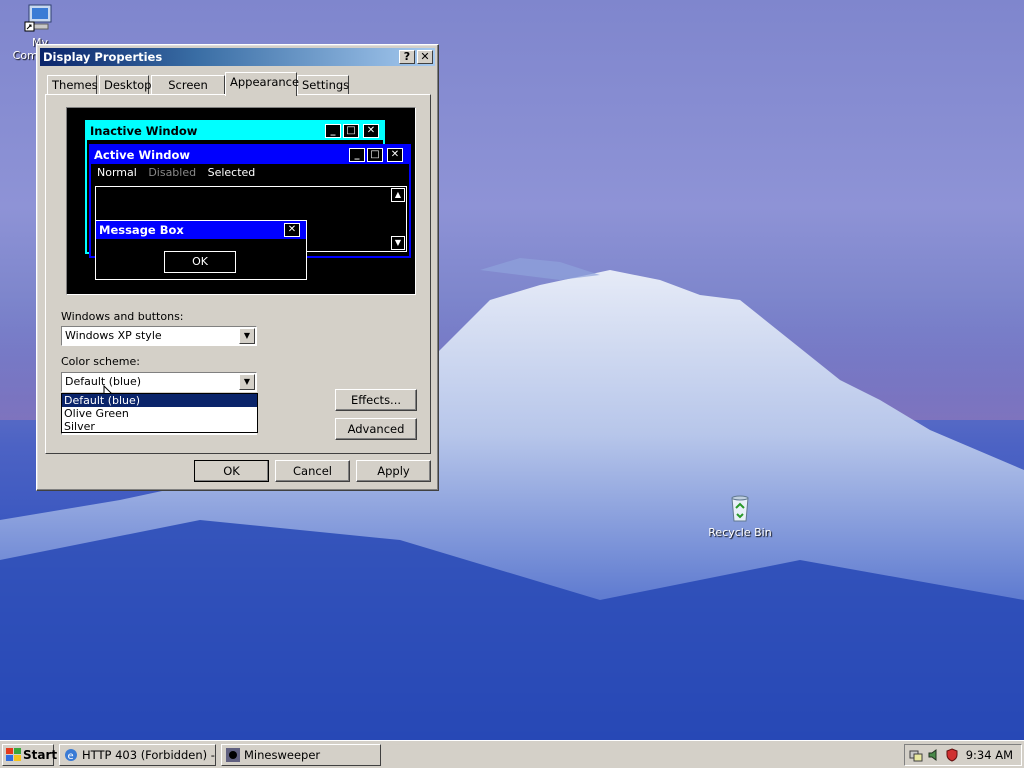 This screenshot has height=768, width=1024. Describe the element at coordinates (13, 754) in the screenshot. I see `windows-logo-icon` at that location.